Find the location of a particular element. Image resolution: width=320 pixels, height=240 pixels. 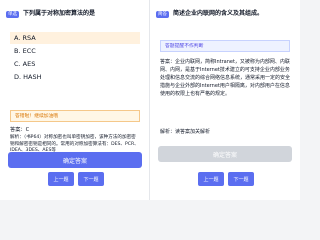

option-label: D. HASH is located at coordinates (28, 77).